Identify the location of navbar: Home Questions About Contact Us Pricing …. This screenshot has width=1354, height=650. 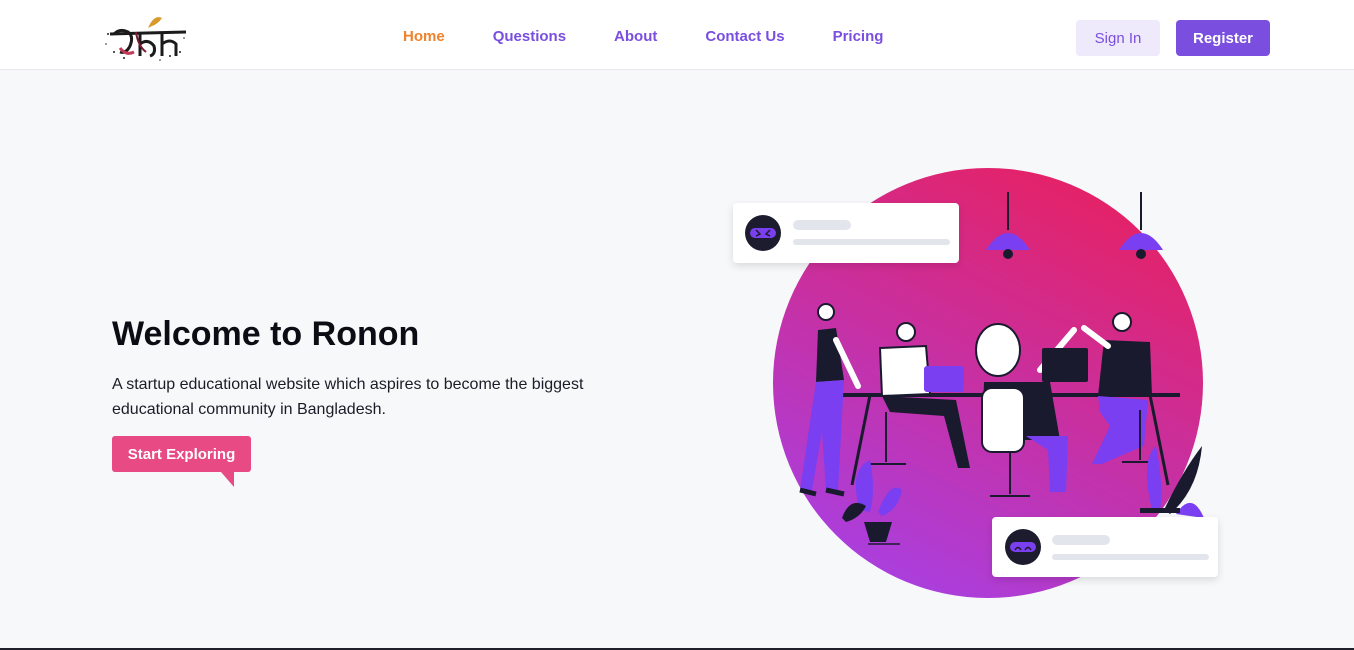
(677, 35).